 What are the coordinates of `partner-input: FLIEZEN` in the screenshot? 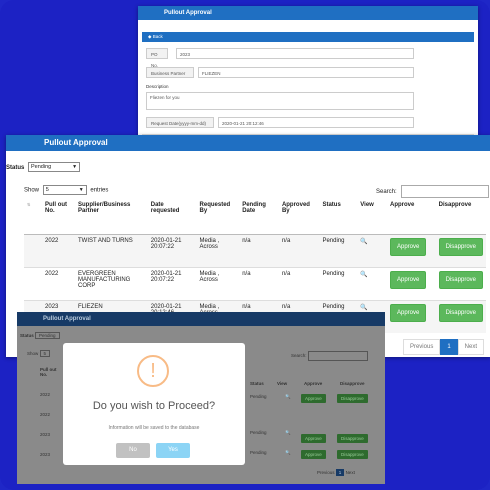 It's located at (306, 72).